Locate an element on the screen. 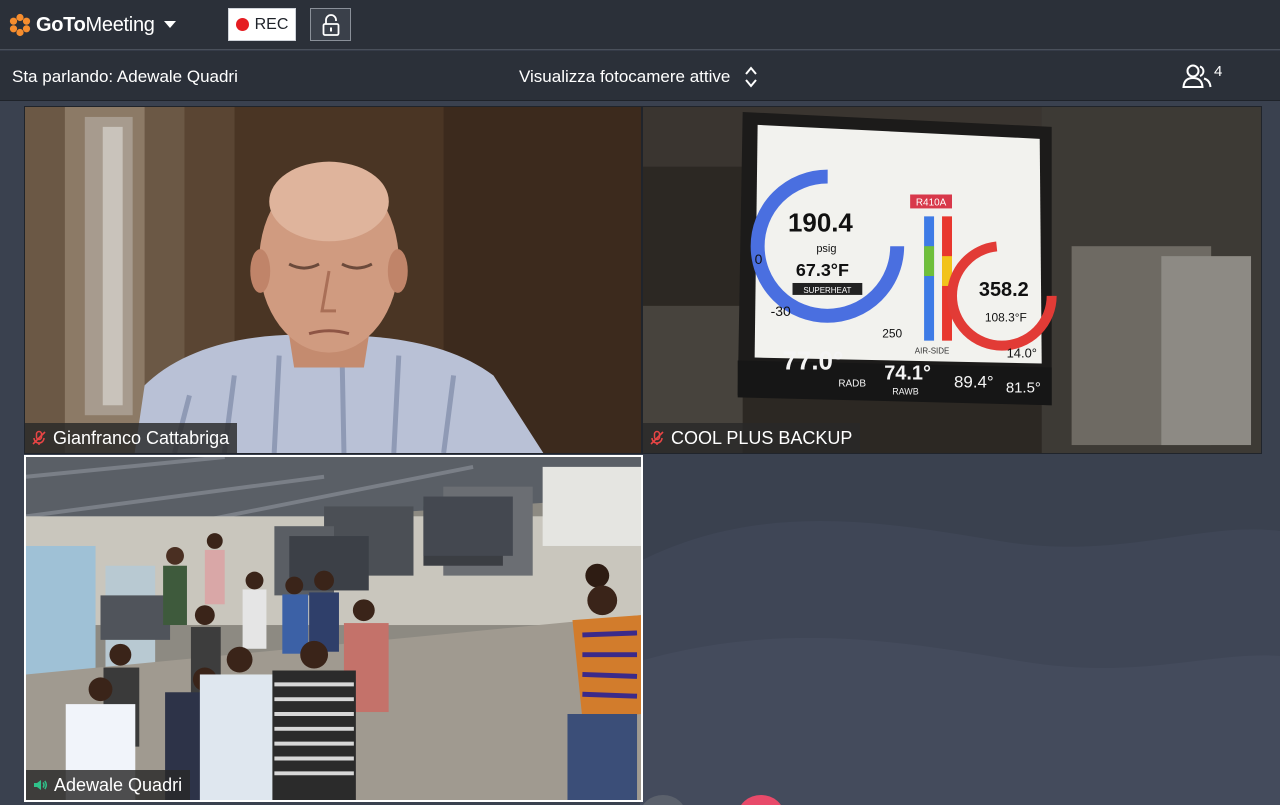  gauge-radb: 77.0° is located at coordinates (813, 362).